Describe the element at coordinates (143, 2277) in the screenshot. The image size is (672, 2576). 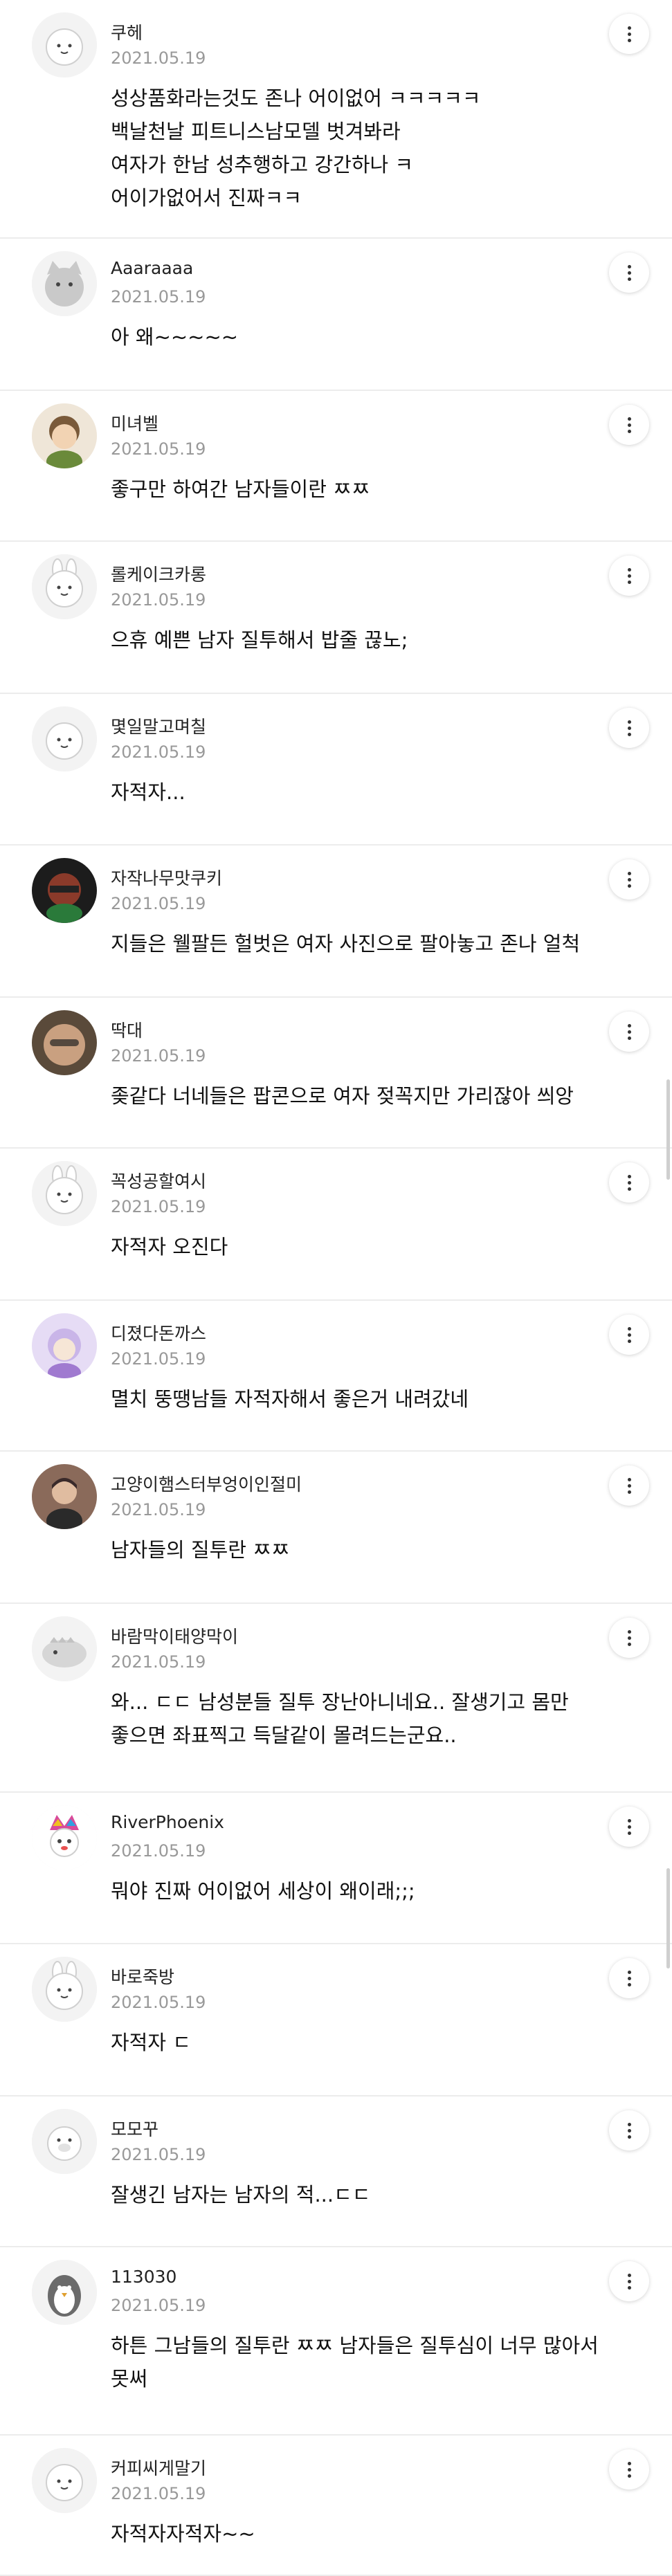
I see `comment-nickname: 113030` at that location.